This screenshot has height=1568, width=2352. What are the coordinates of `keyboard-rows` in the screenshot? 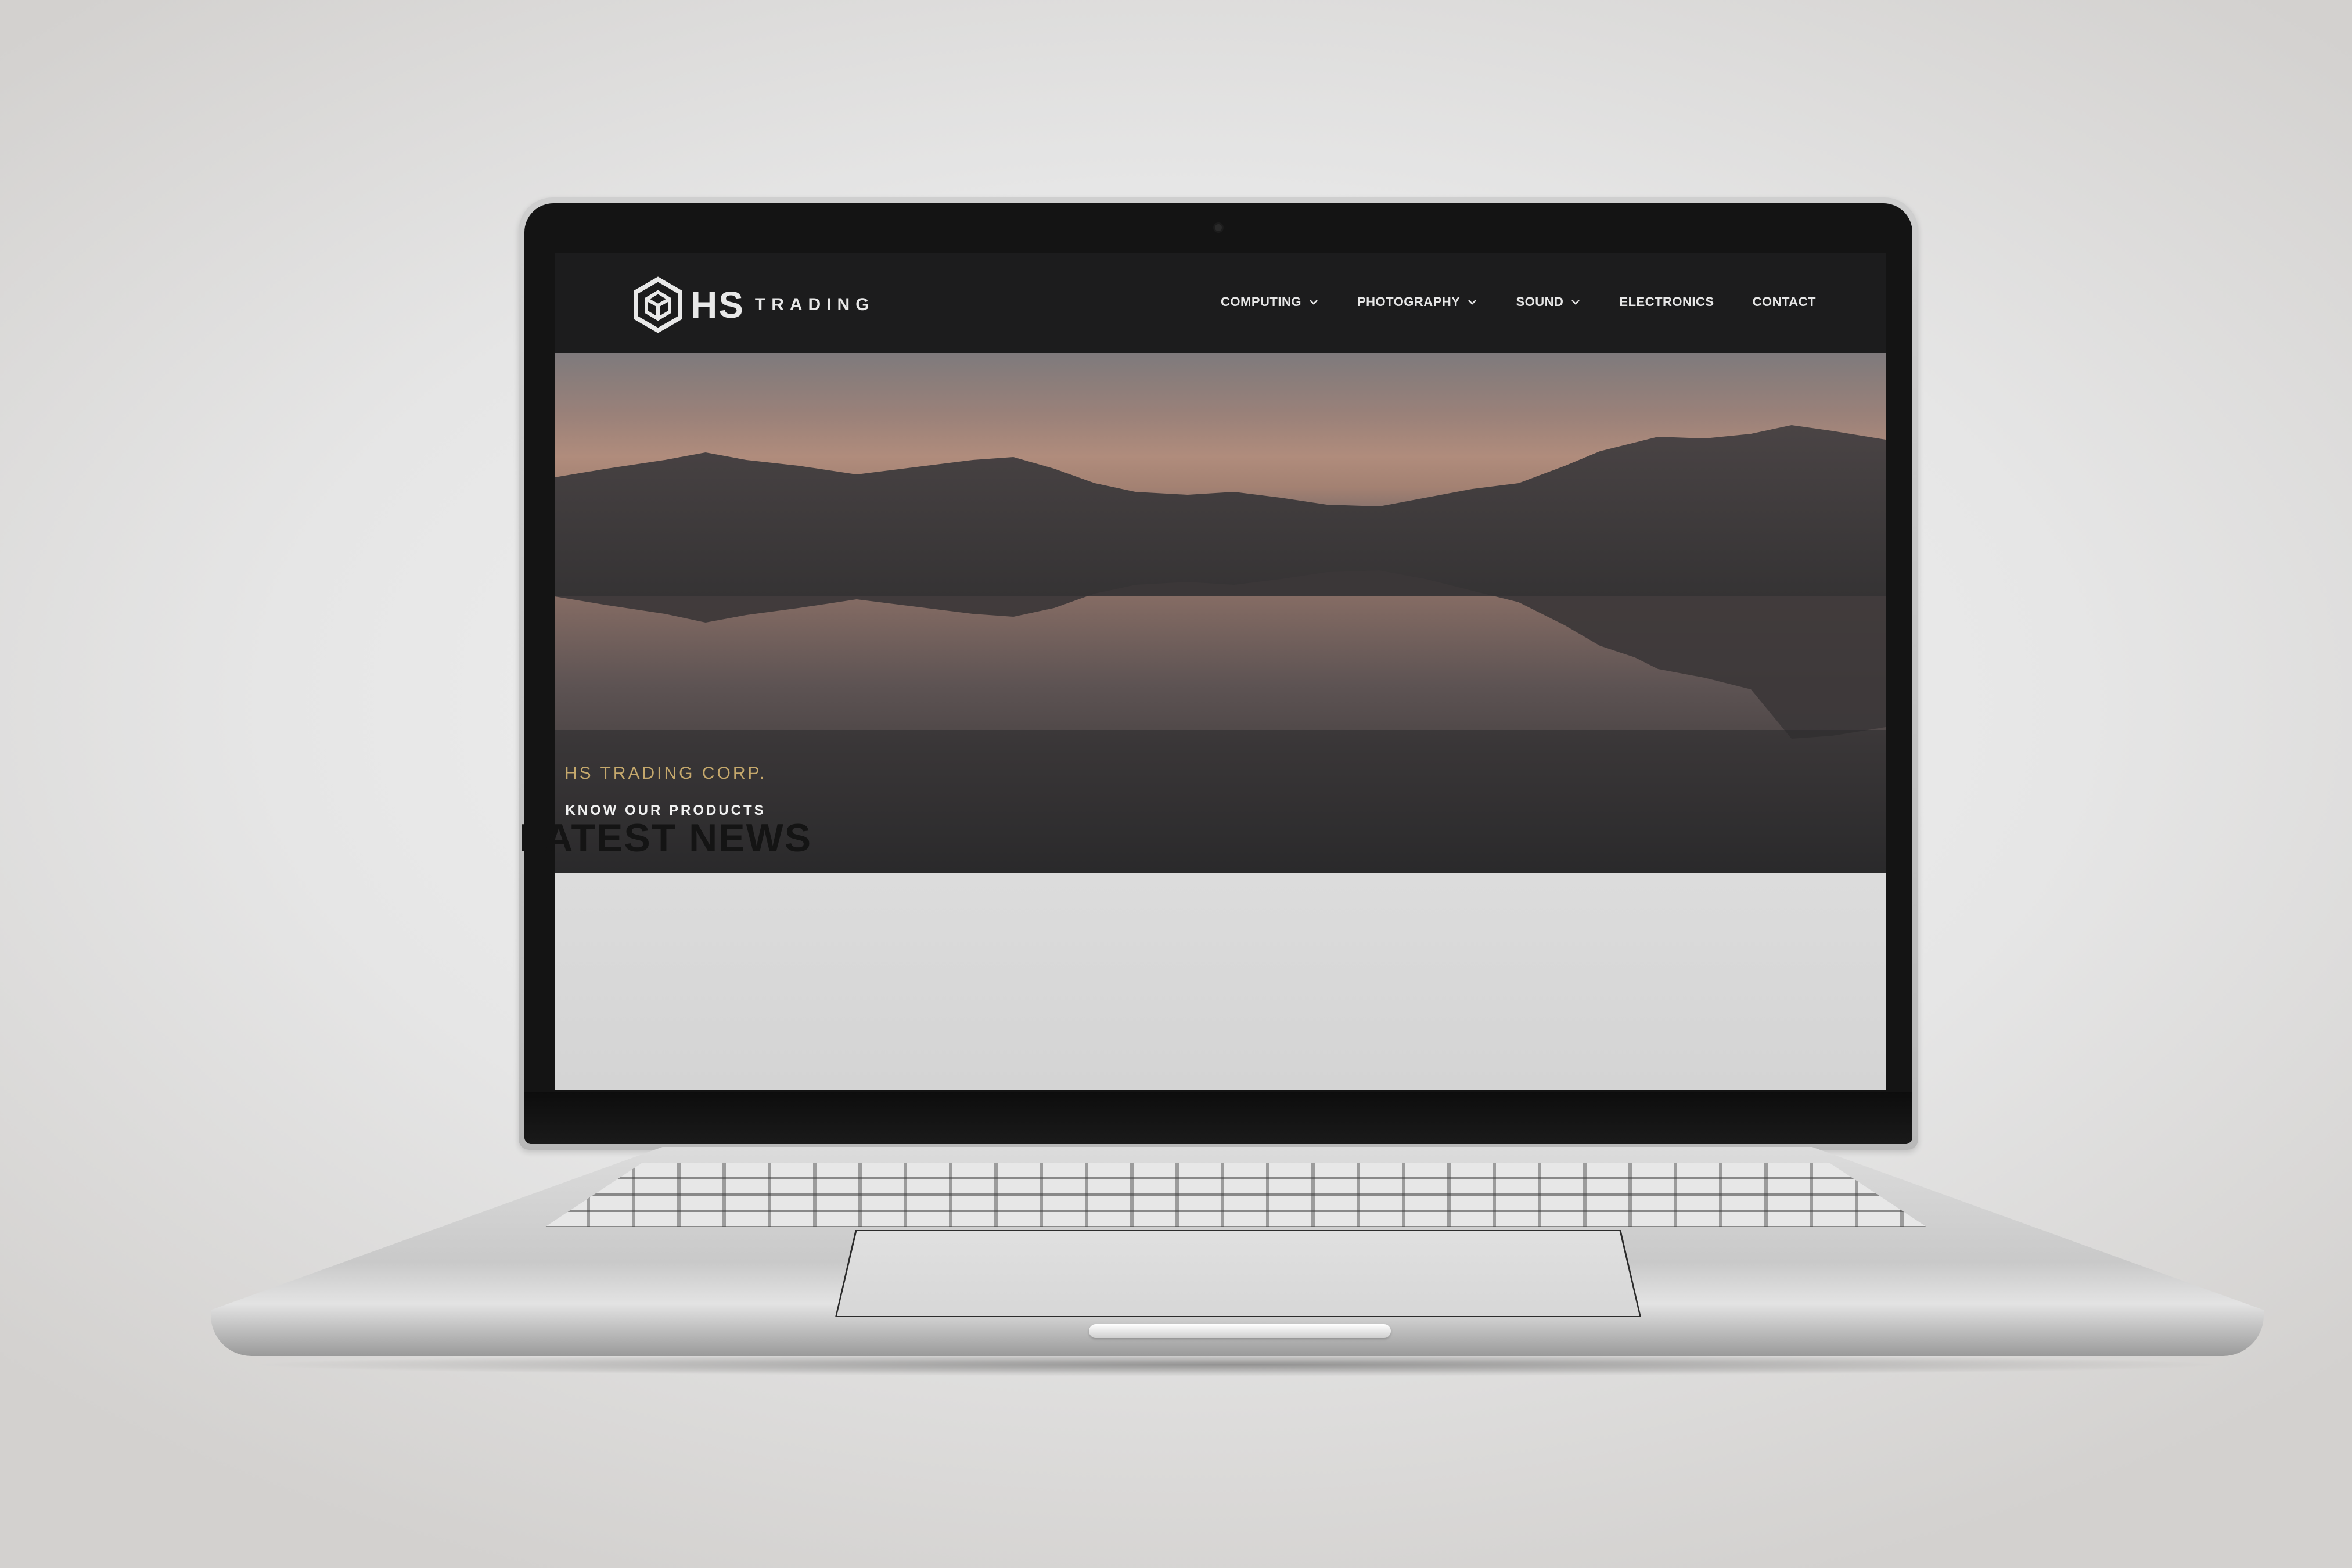 It's located at (1236, 1195).